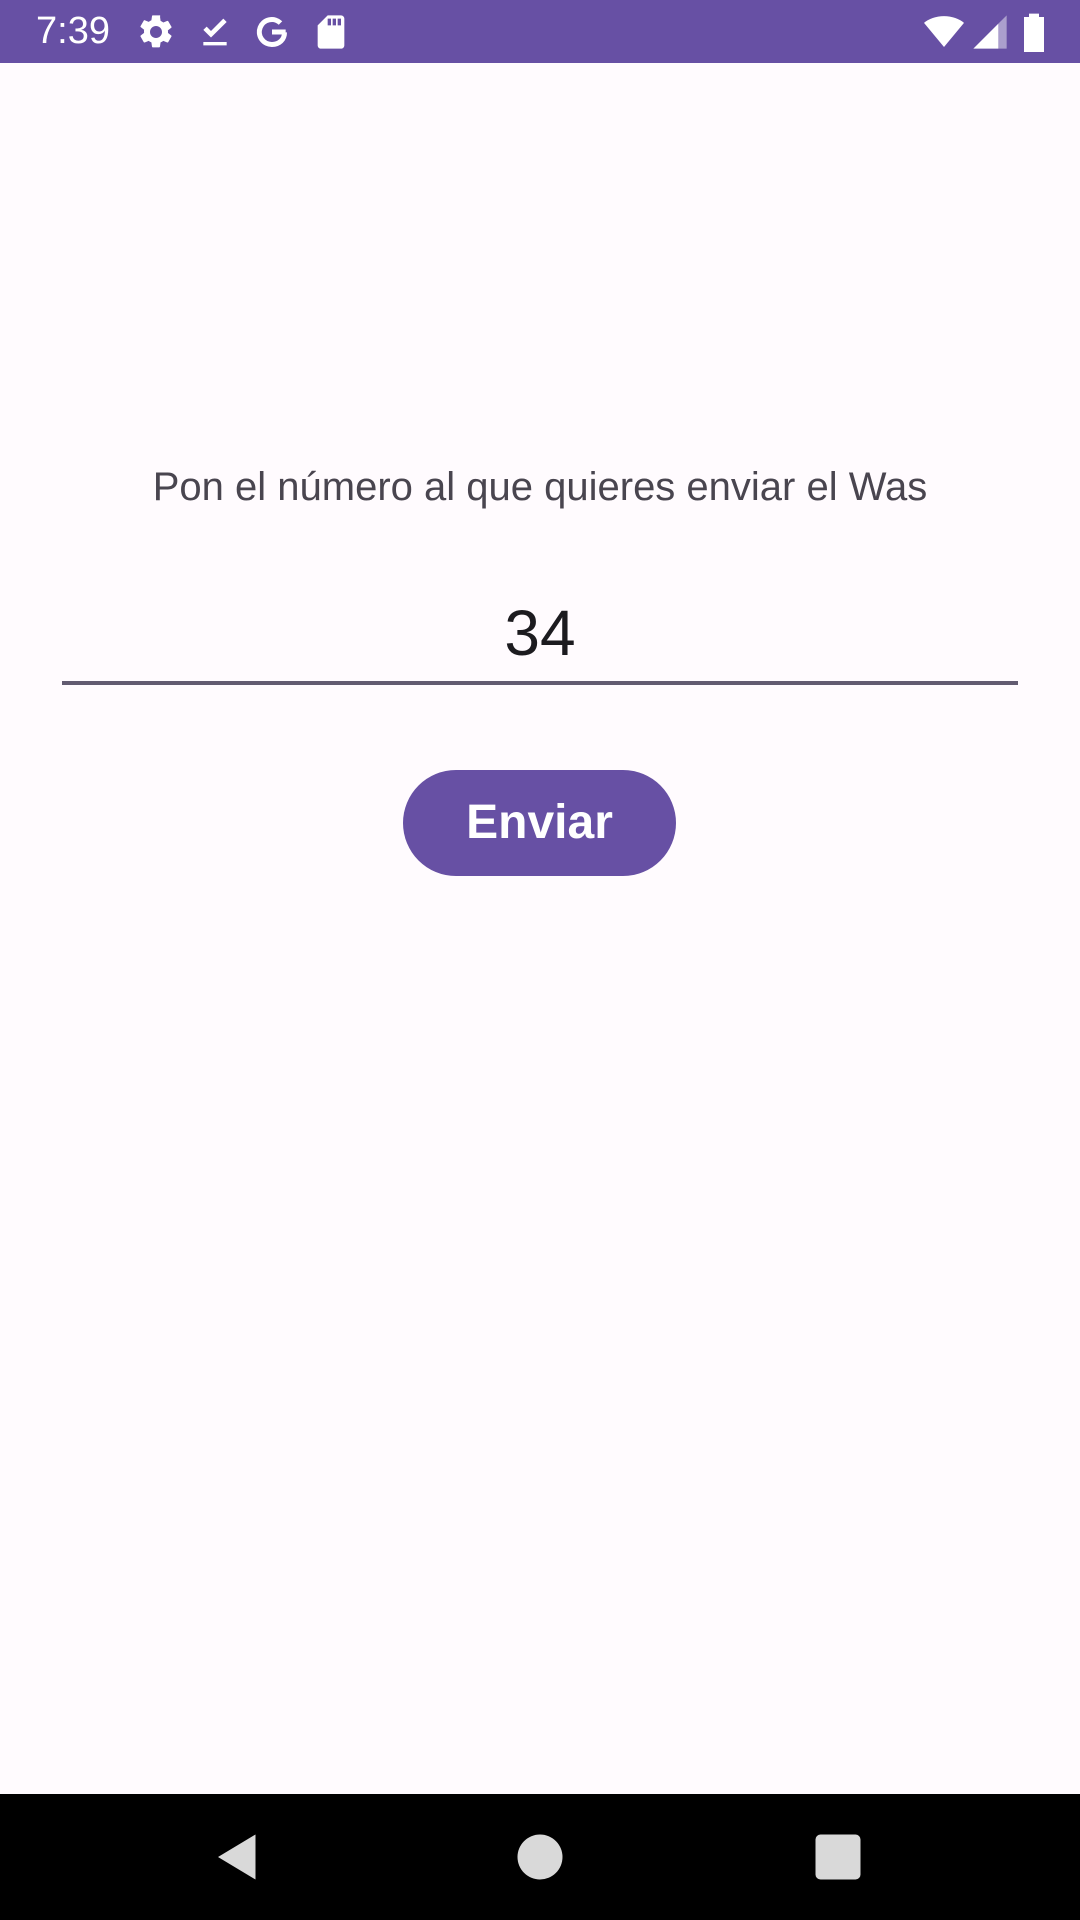 The image size is (1080, 1920). Describe the element at coordinates (215, 32) in the screenshot. I see `download-done-icon` at that location.